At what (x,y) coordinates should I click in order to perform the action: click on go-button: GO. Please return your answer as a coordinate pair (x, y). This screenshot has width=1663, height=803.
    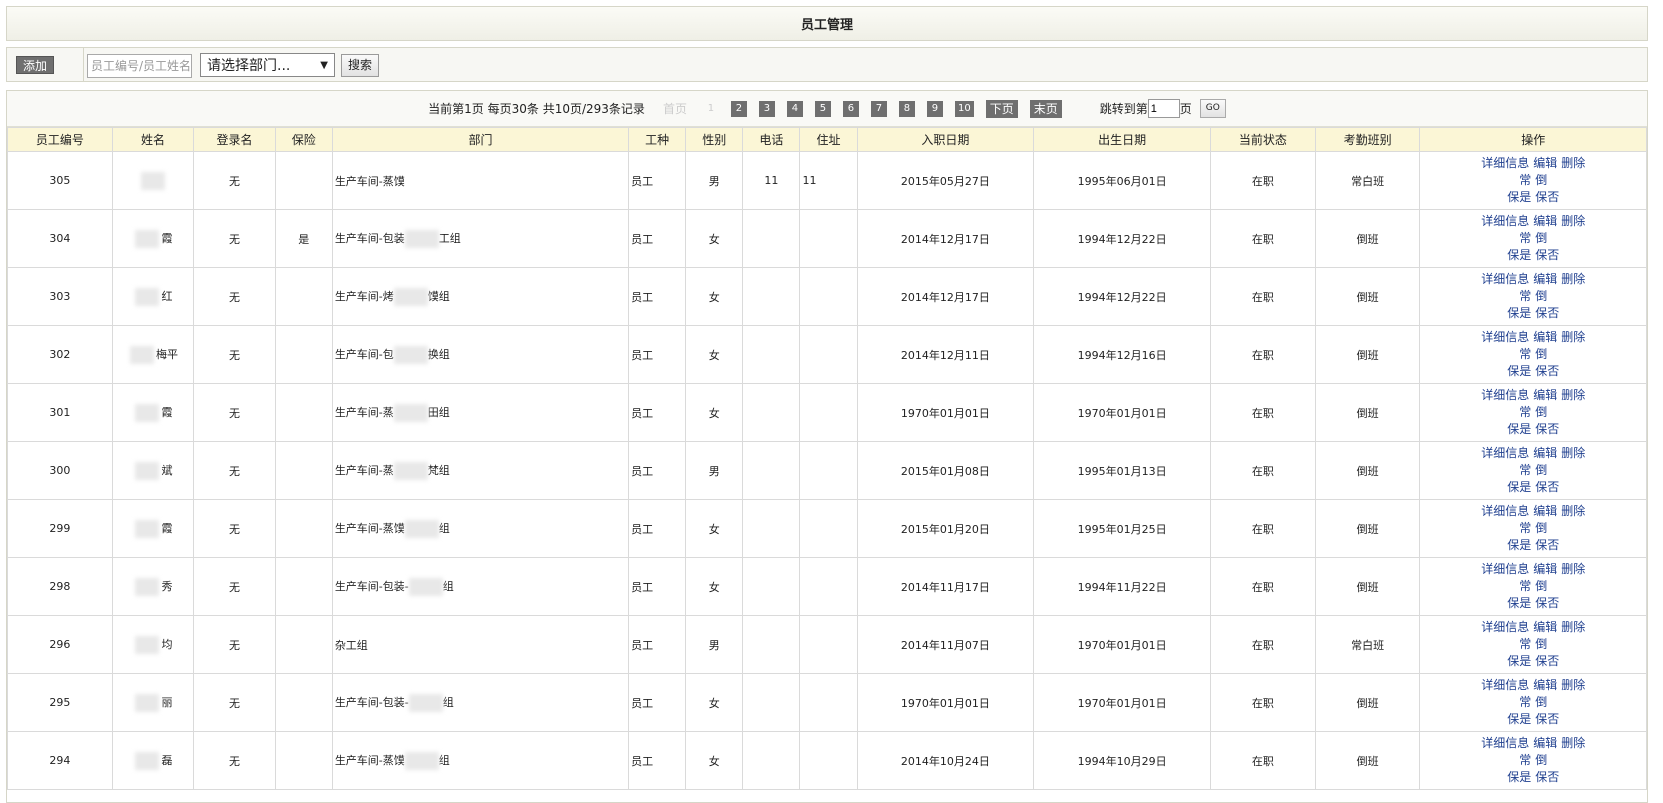
    Looking at the image, I should click on (1212, 108).